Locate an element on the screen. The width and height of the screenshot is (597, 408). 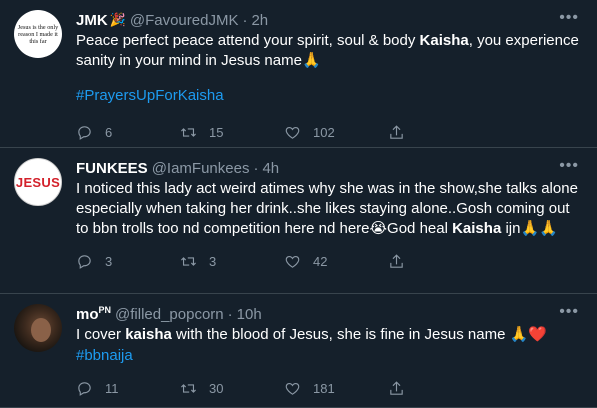
avatar is located at coordinates (38, 328).